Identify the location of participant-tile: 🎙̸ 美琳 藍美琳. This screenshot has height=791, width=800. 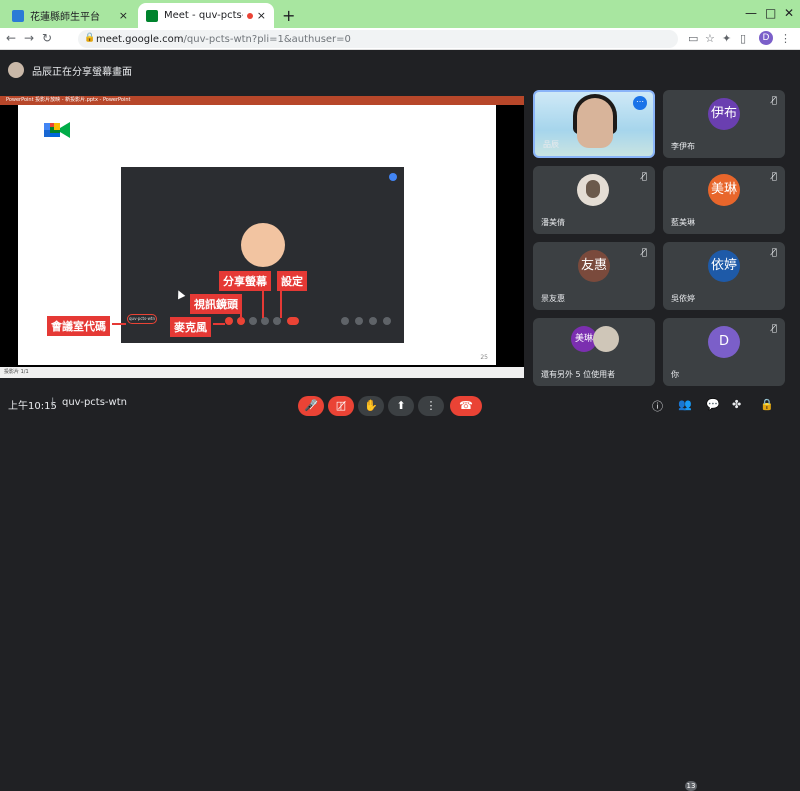
(724, 200).